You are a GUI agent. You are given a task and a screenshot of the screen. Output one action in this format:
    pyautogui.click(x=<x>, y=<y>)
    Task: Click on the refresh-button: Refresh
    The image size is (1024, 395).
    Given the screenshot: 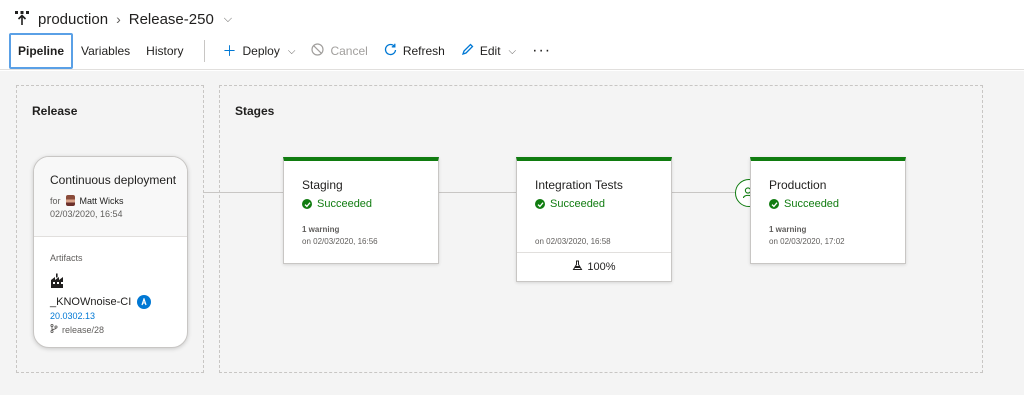 What is the action you would take?
    pyautogui.click(x=414, y=51)
    